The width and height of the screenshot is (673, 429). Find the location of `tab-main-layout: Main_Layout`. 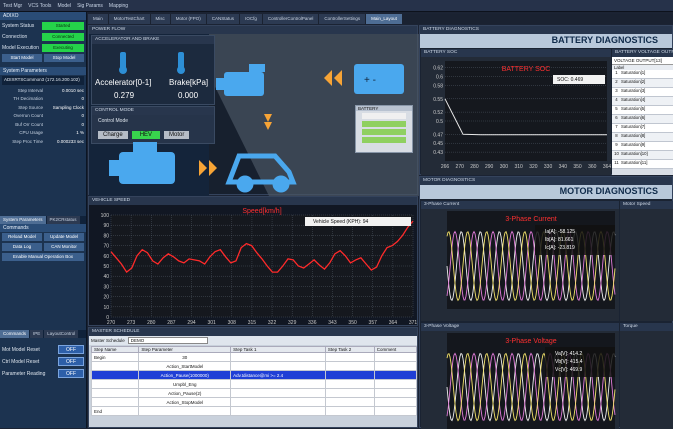

tab-main-layout: Main_Layout is located at coordinates (384, 19).